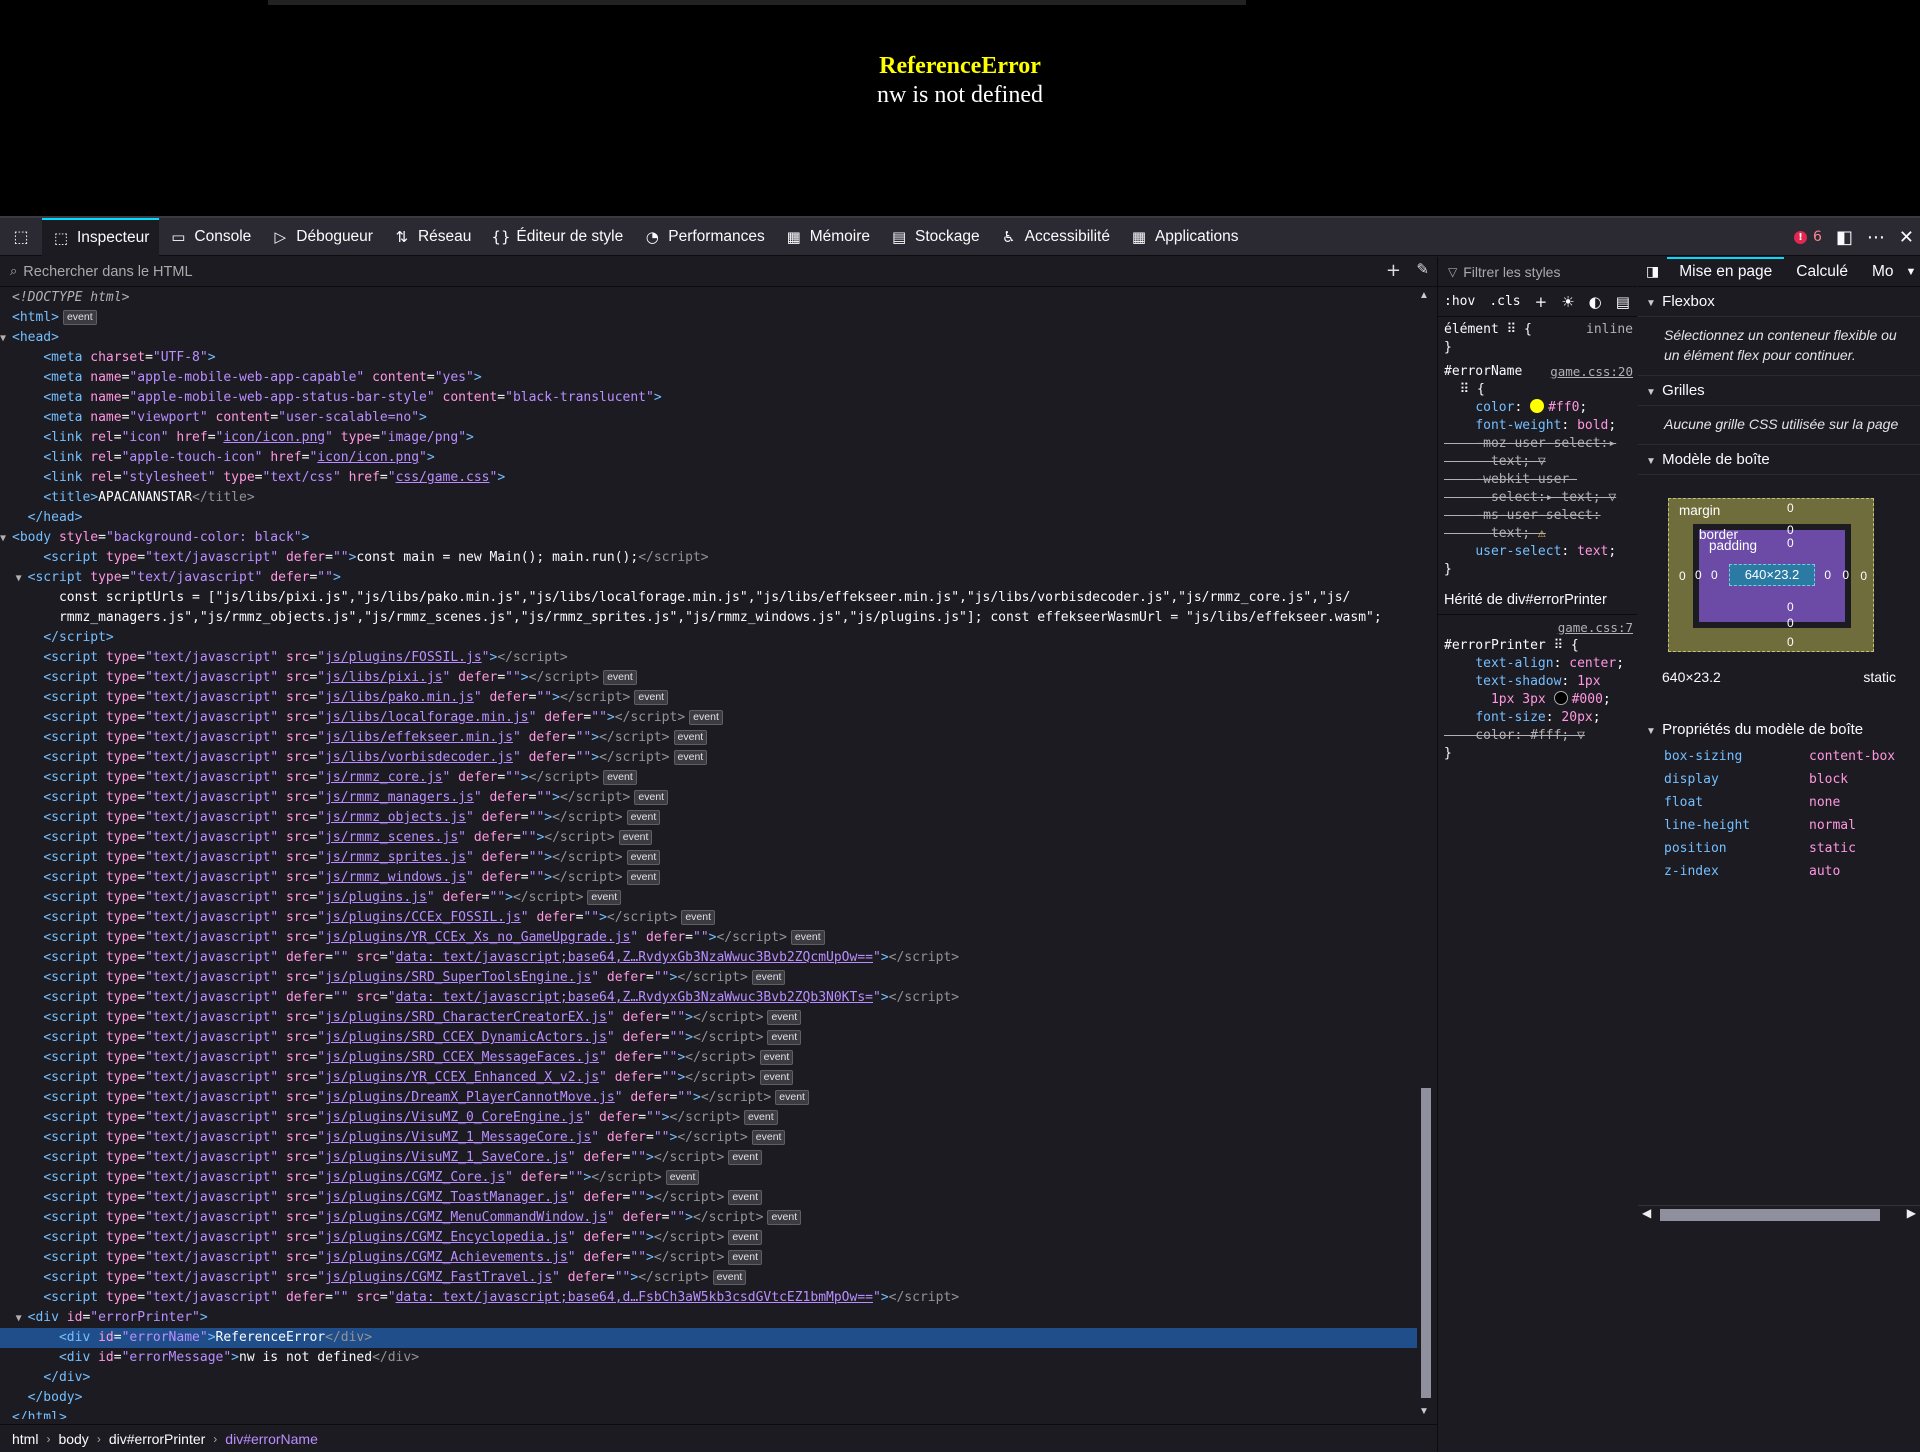 This screenshot has width=1920, height=1452. Describe the element at coordinates (1911, 1213) in the screenshot. I see `scroll-right-icon: ▶` at that location.